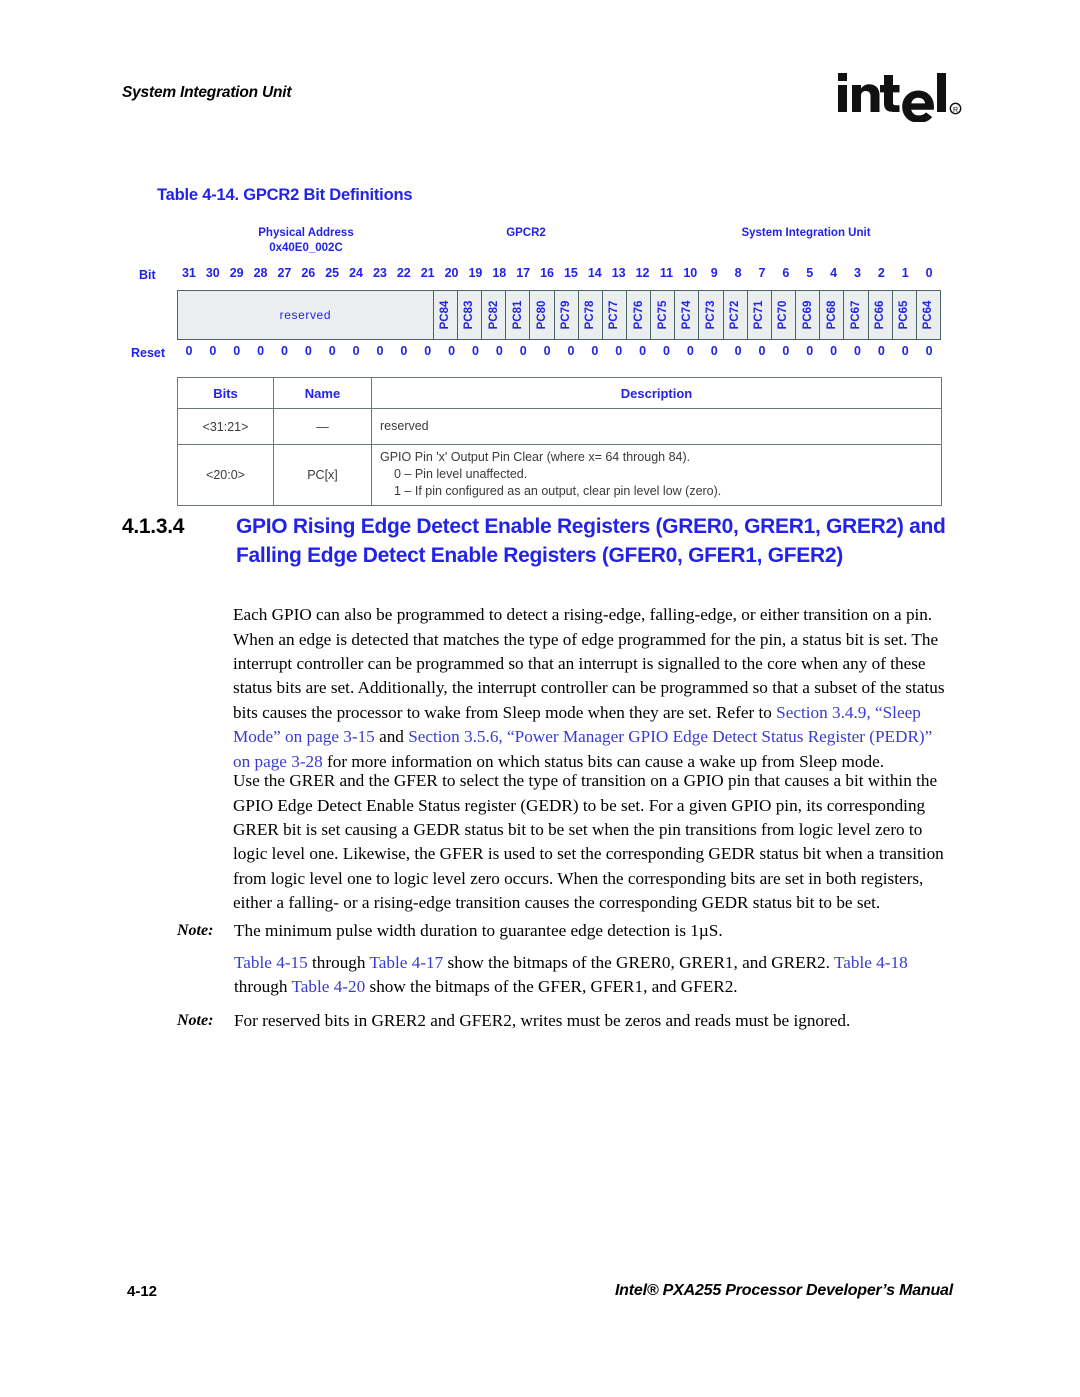 The image size is (1080, 1397). What do you see at coordinates (834, 273) in the screenshot?
I see `bit-number-4: 4` at bounding box center [834, 273].